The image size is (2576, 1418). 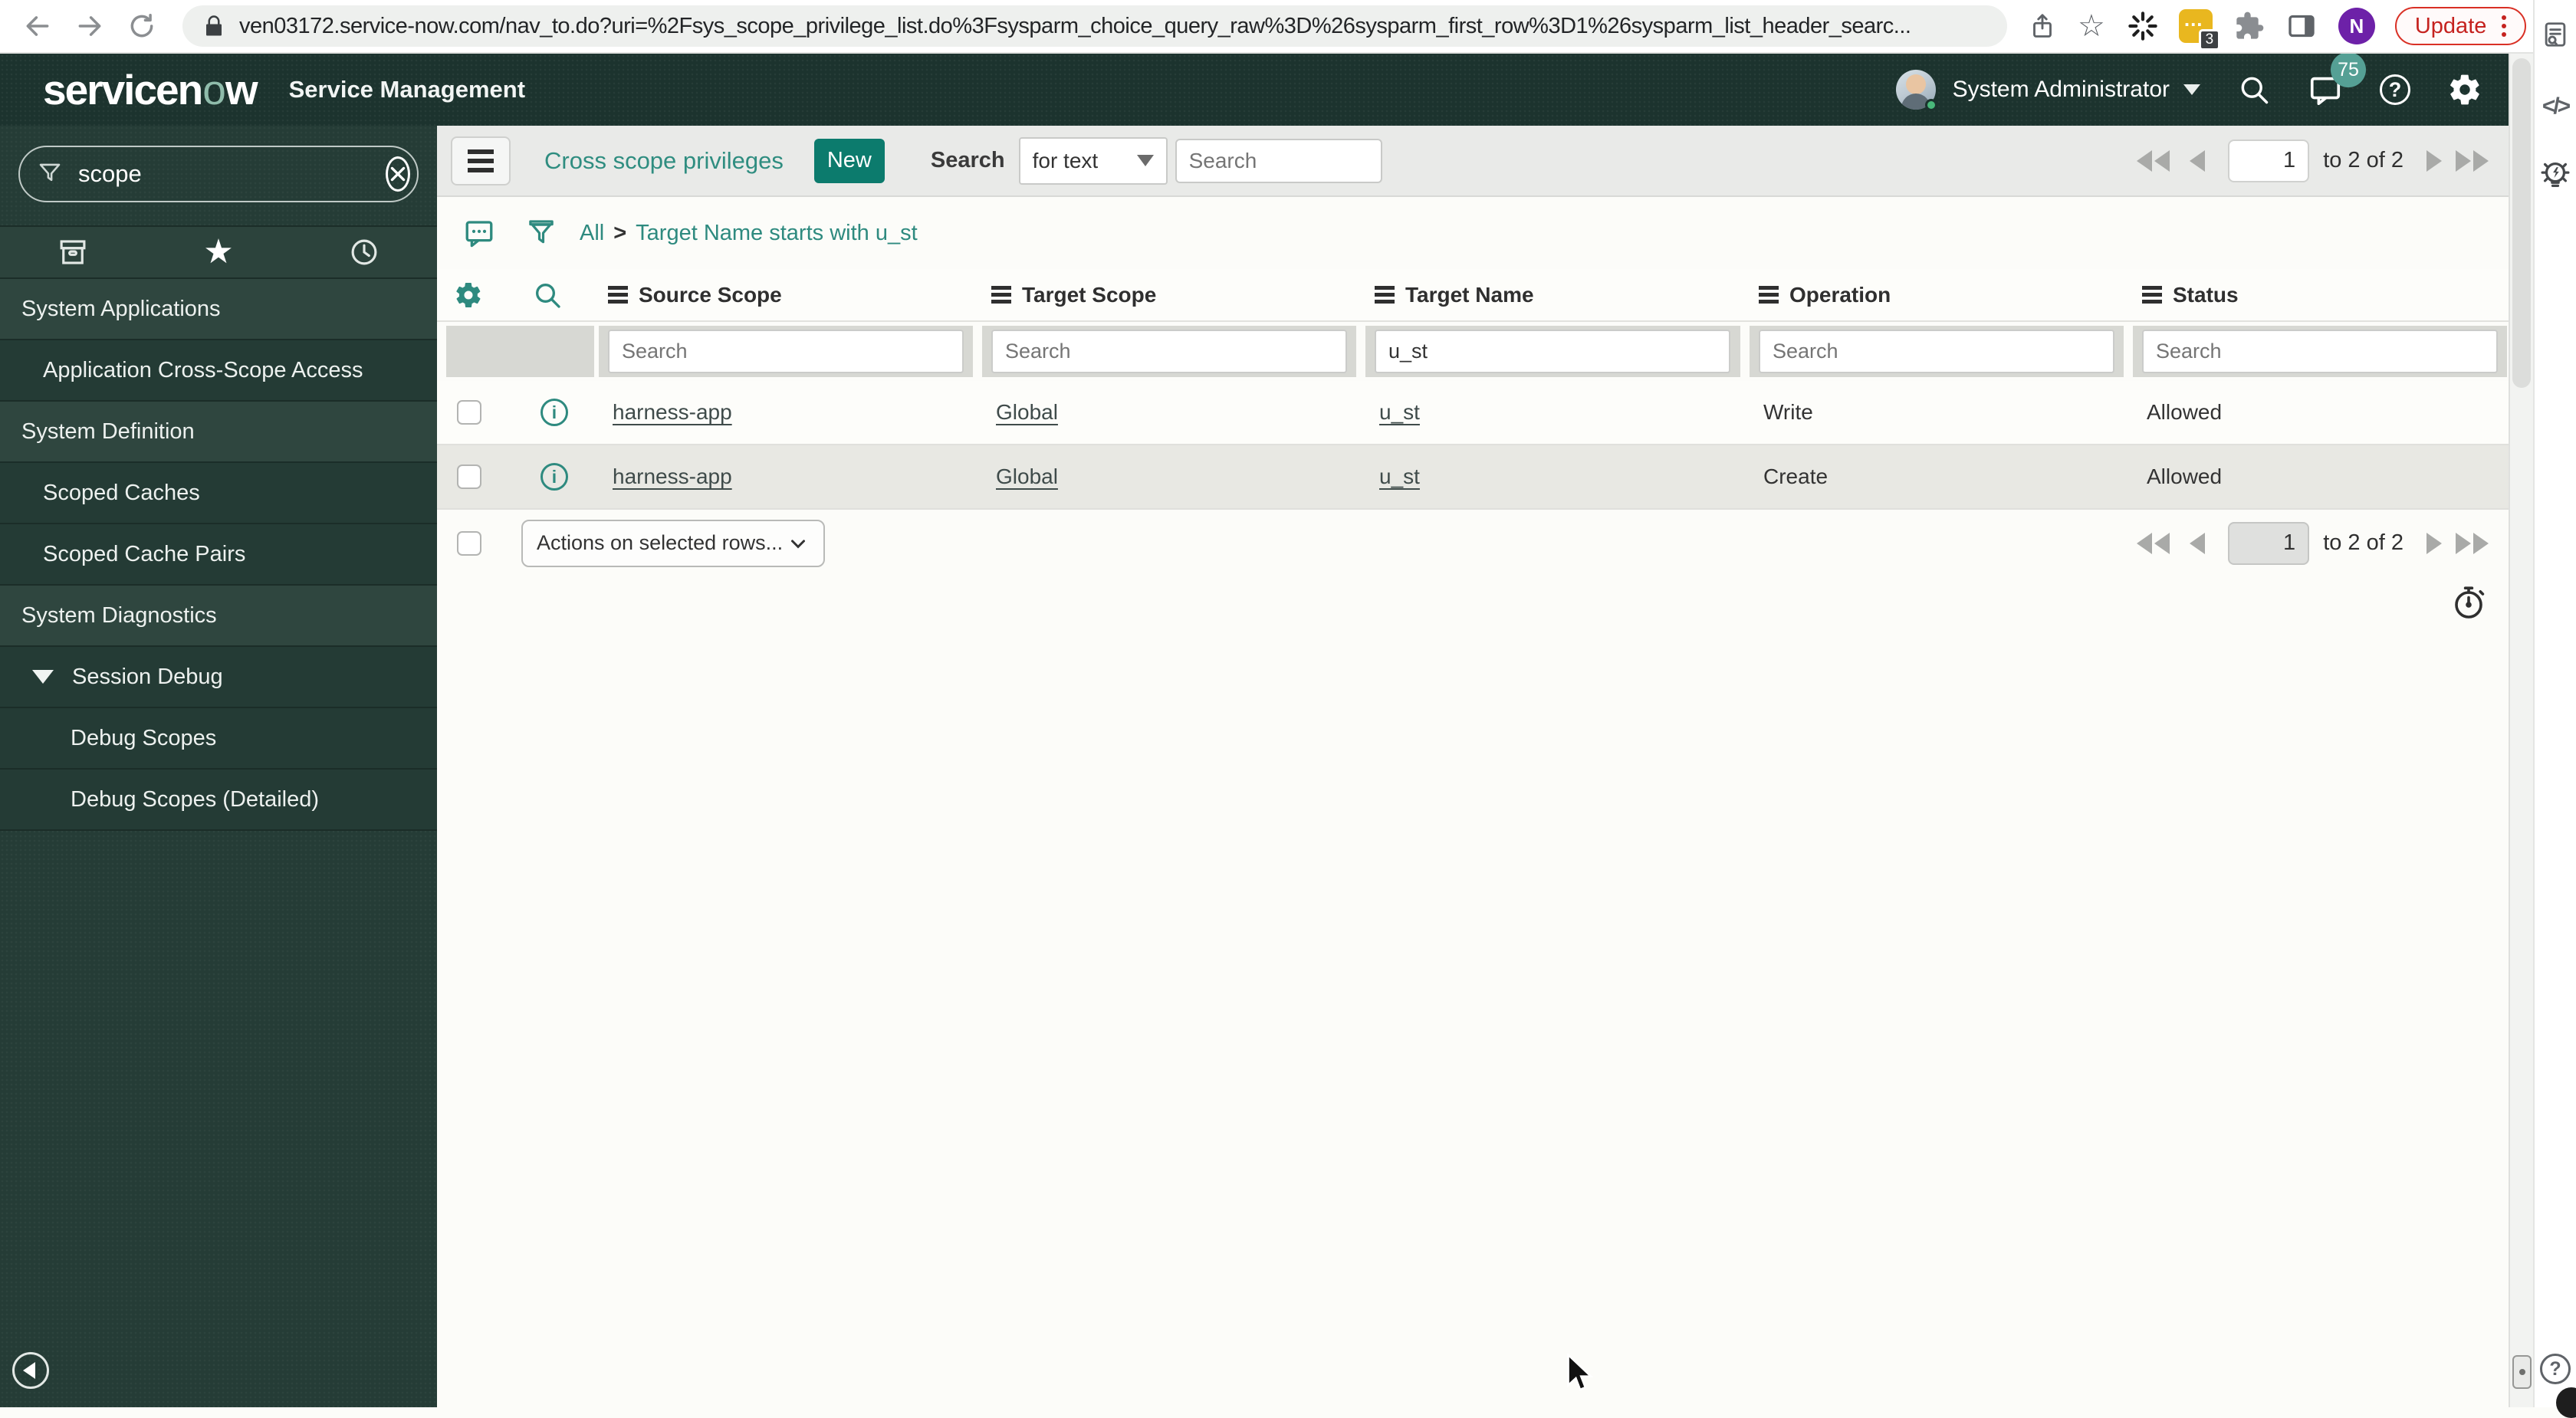 I want to click on history-tab-clock-icon, so click(x=364, y=252).